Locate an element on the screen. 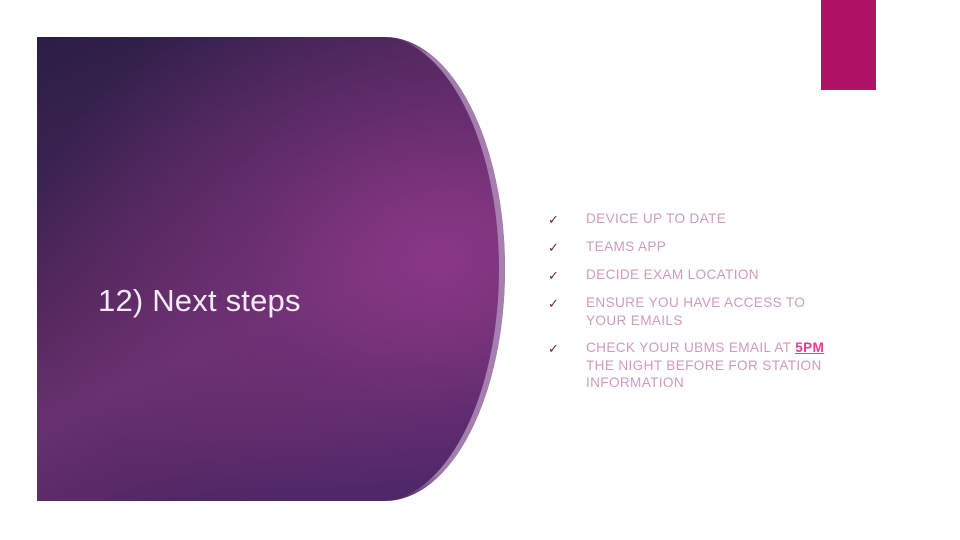 This screenshot has width=960, height=540. slide-title: 12) Next steps is located at coordinates (199, 300).